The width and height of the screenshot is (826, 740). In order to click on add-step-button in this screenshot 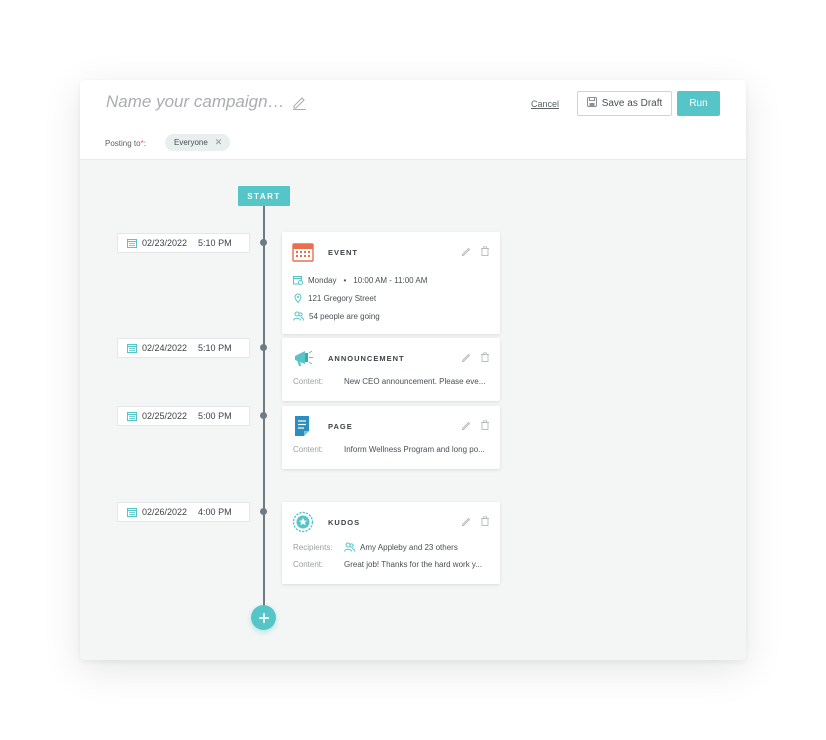, I will do `click(263, 617)`.